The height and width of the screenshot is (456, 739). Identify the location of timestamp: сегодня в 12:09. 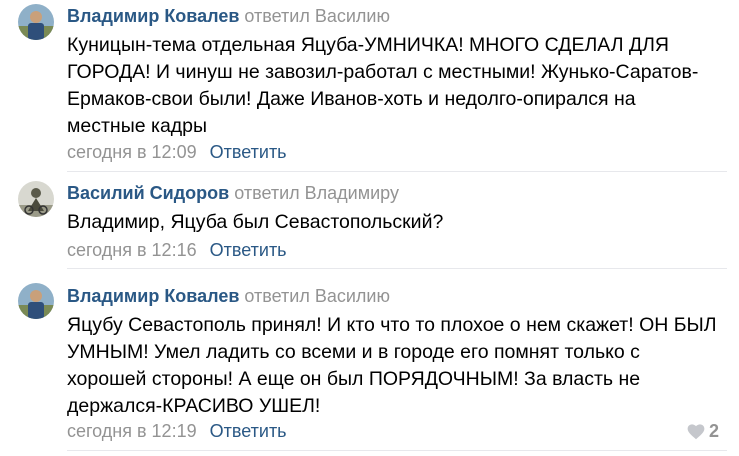
(132, 152).